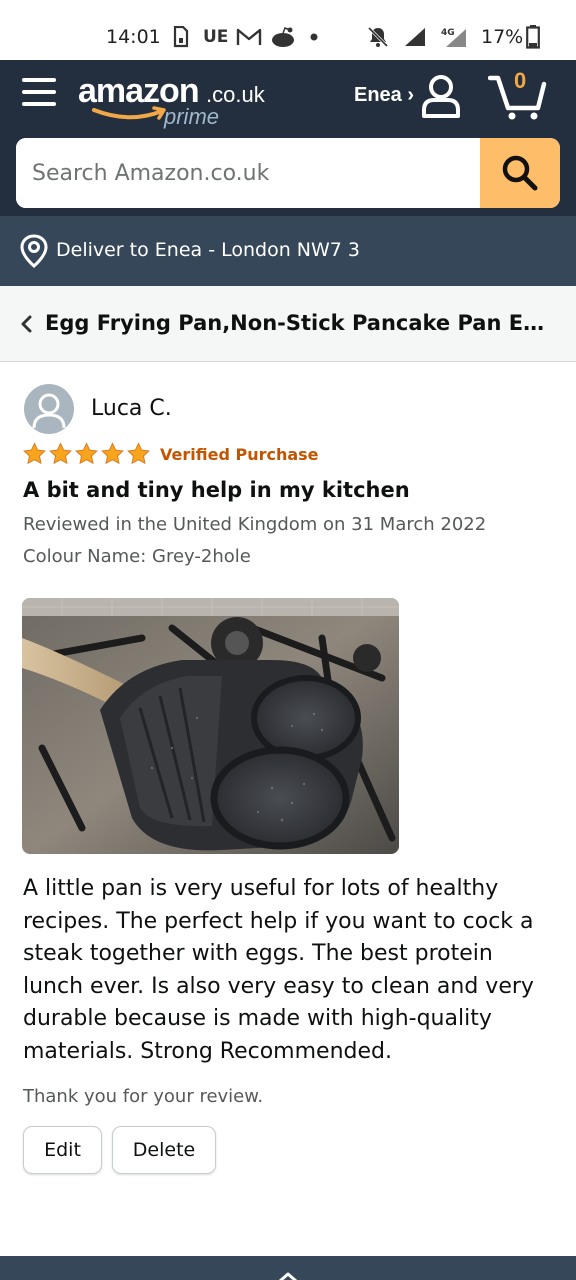 This screenshot has width=576, height=1280. What do you see at coordinates (520, 80) in the screenshot?
I see `cart-count: 0` at bounding box center [520, 80].